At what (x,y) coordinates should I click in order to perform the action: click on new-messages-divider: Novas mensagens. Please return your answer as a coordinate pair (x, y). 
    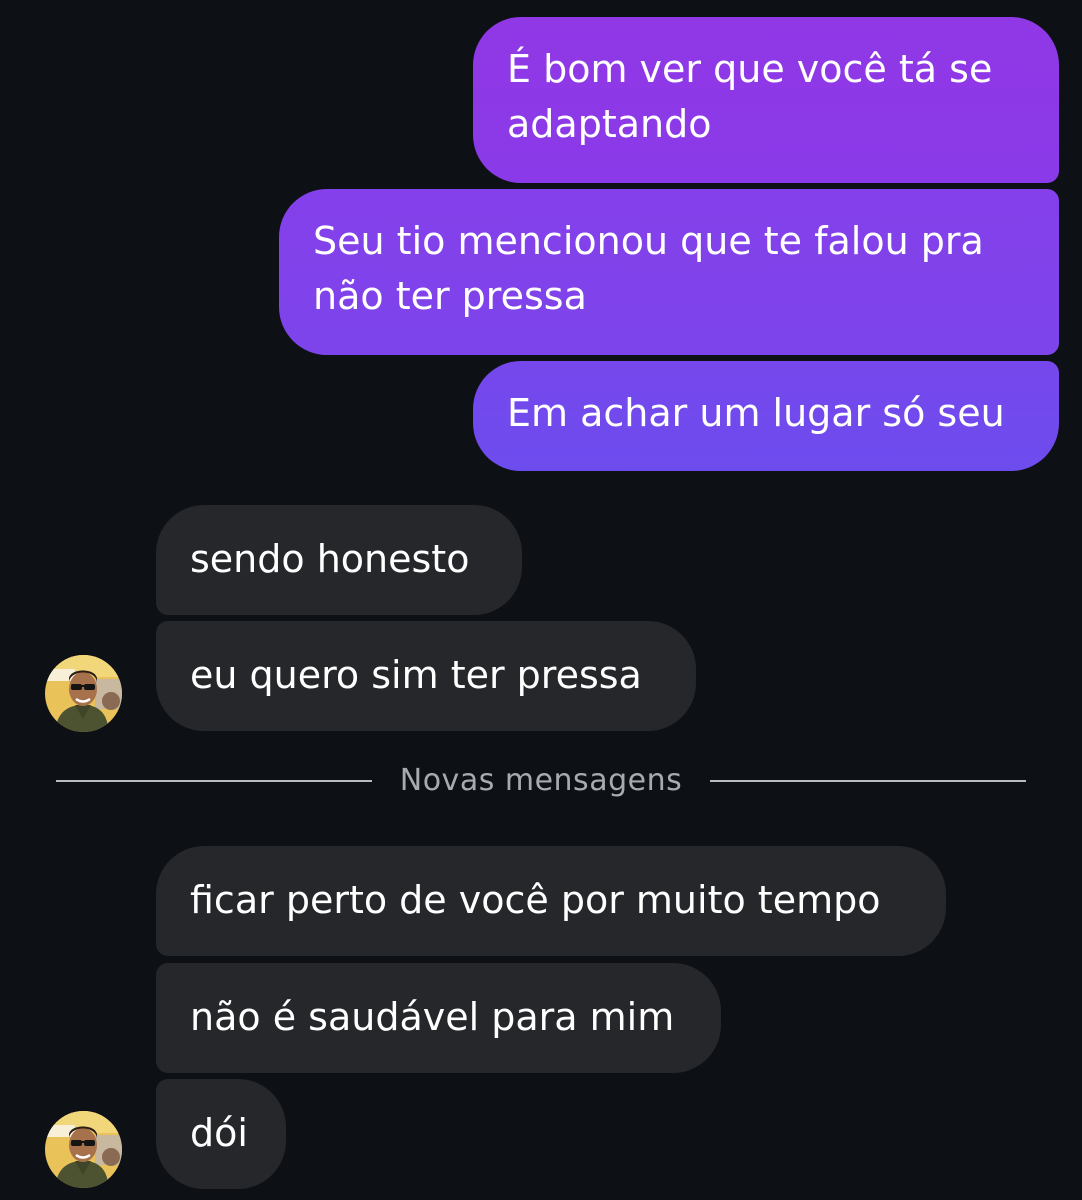
    Looking at the image, I should click on (541, 781).